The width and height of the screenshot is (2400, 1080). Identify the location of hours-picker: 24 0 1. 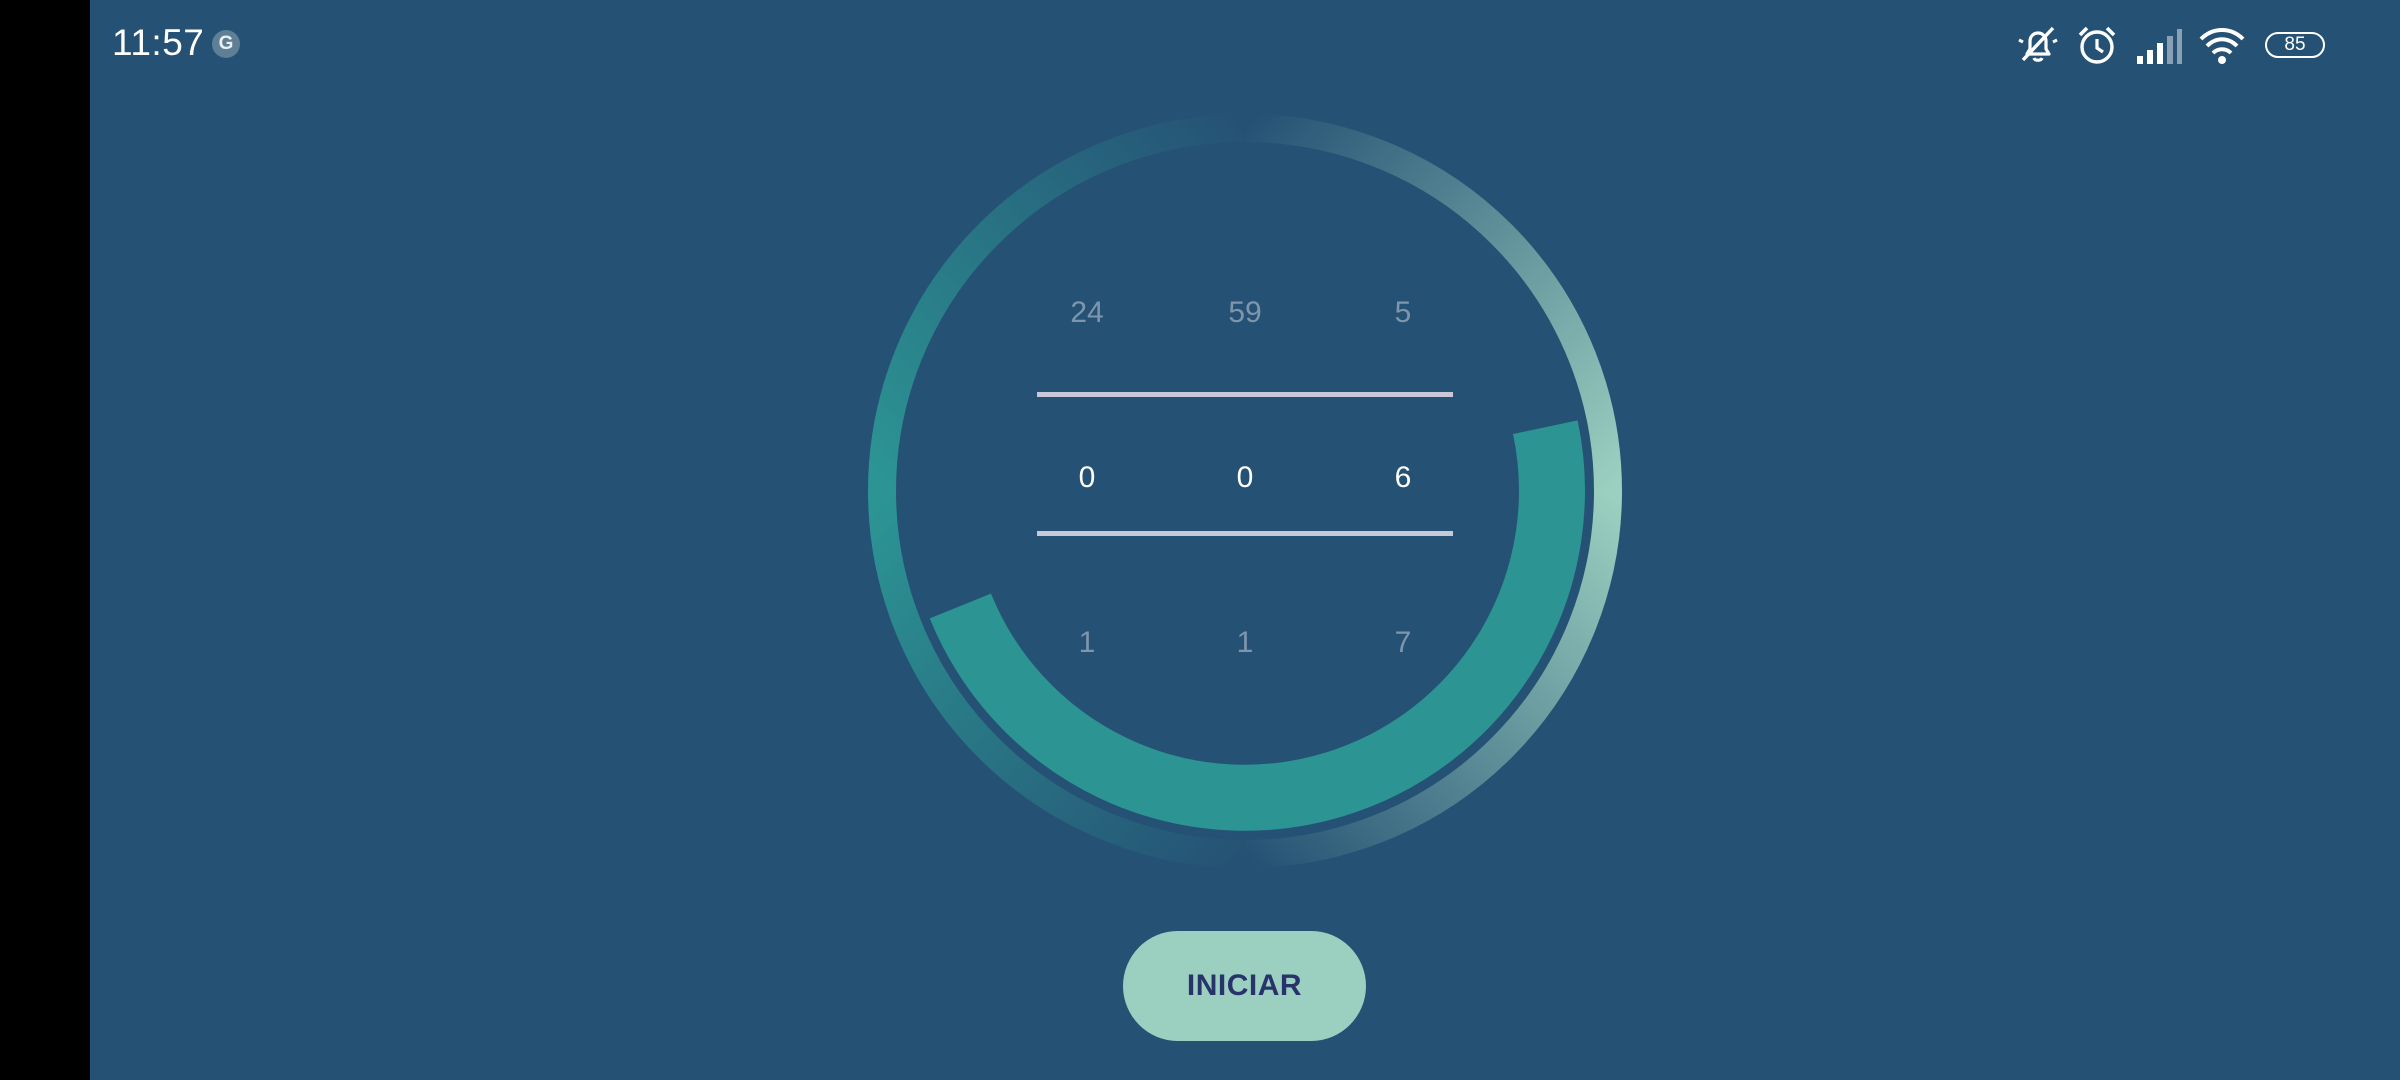
(1087, 490).